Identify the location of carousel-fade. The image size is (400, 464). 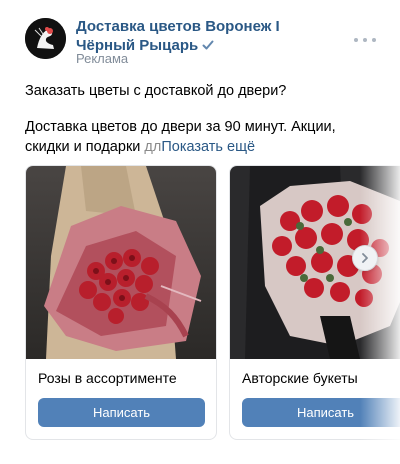
(380, 305).